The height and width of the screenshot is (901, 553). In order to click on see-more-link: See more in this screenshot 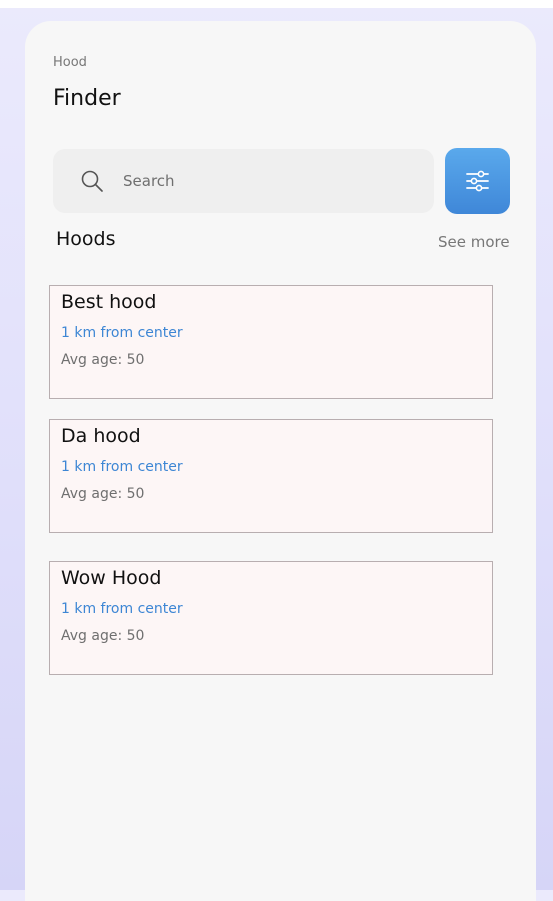, I will do `click(474, 242)`.